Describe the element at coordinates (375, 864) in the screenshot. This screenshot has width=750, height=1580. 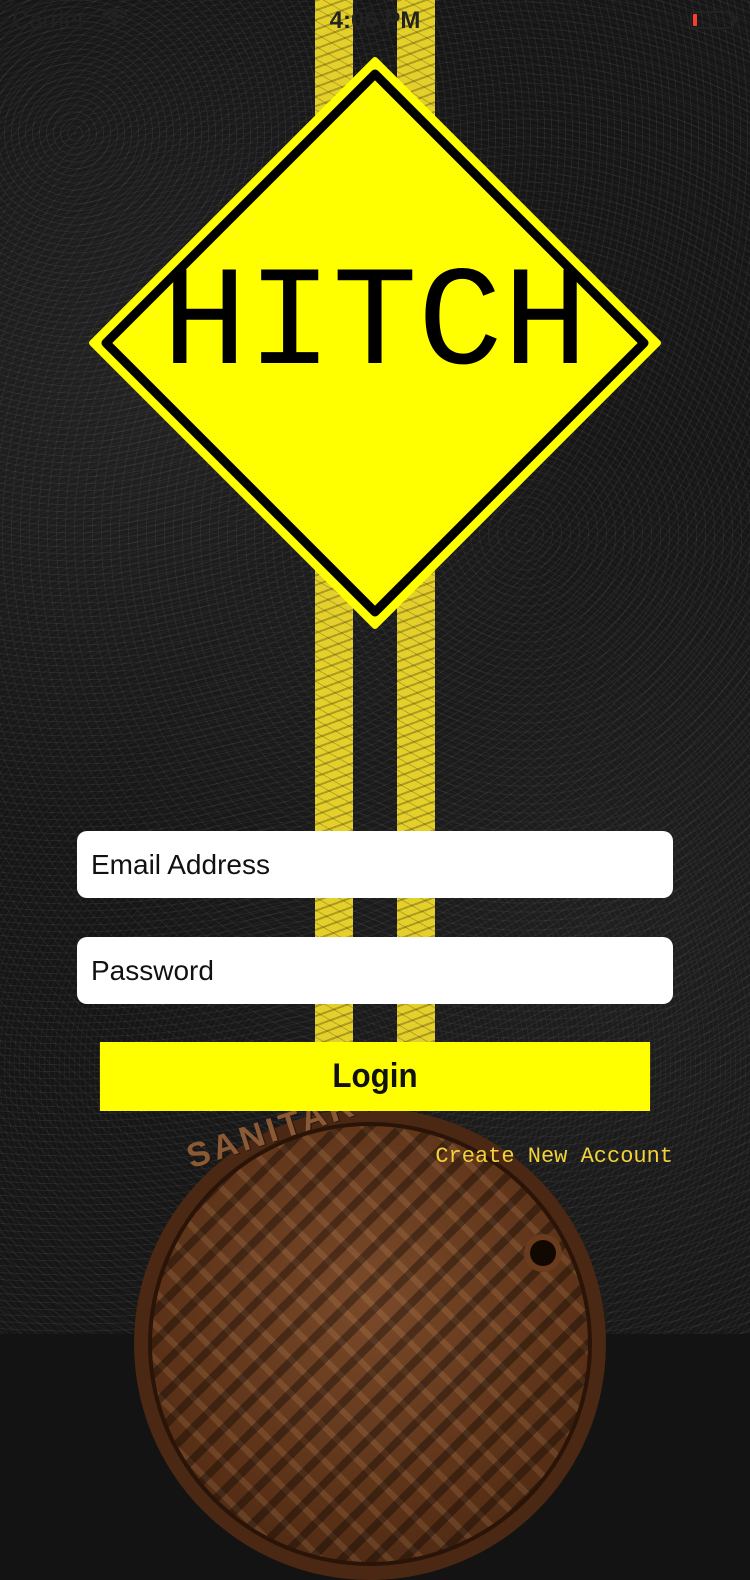
I see `email-field` at that location.